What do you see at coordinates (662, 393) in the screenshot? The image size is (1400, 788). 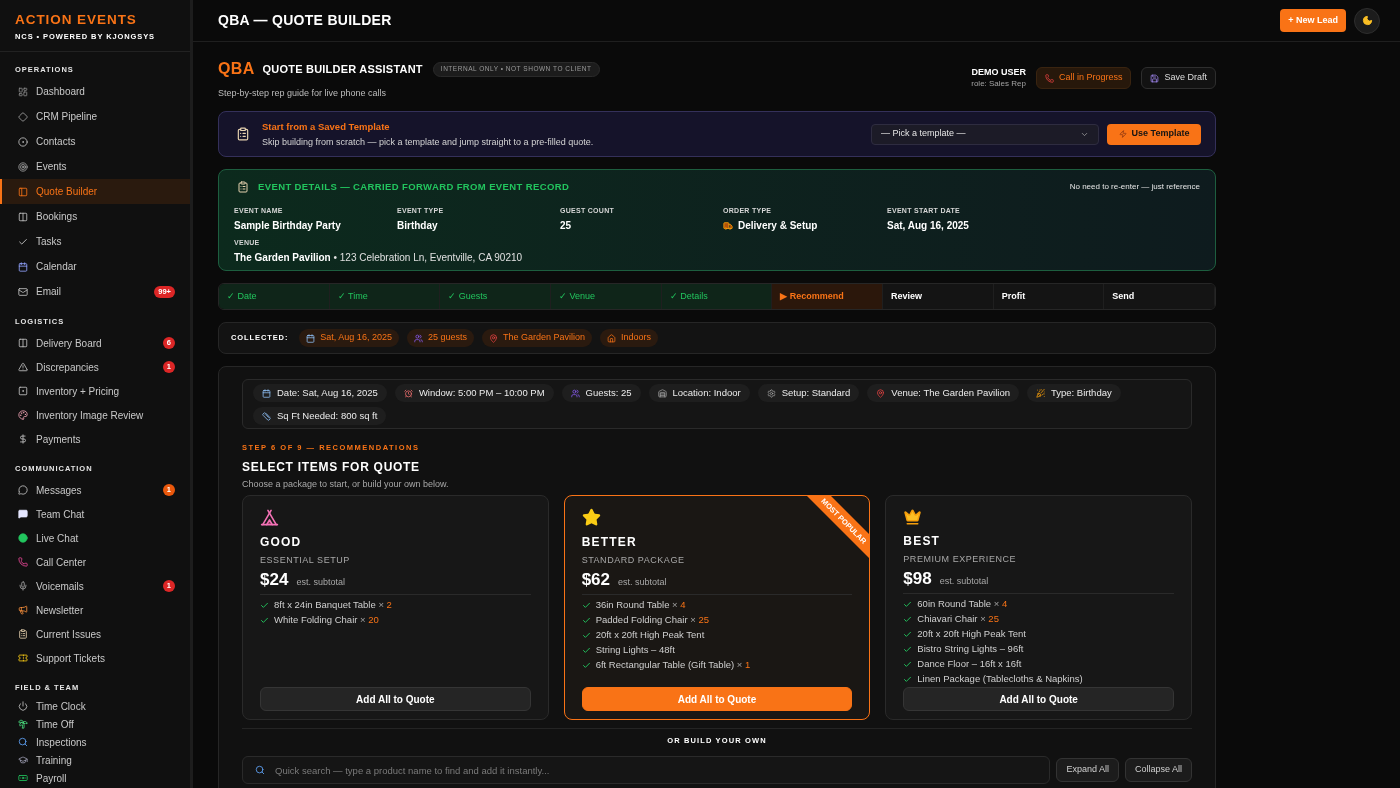 I see `building-icon` at bounding box center [662, 393].